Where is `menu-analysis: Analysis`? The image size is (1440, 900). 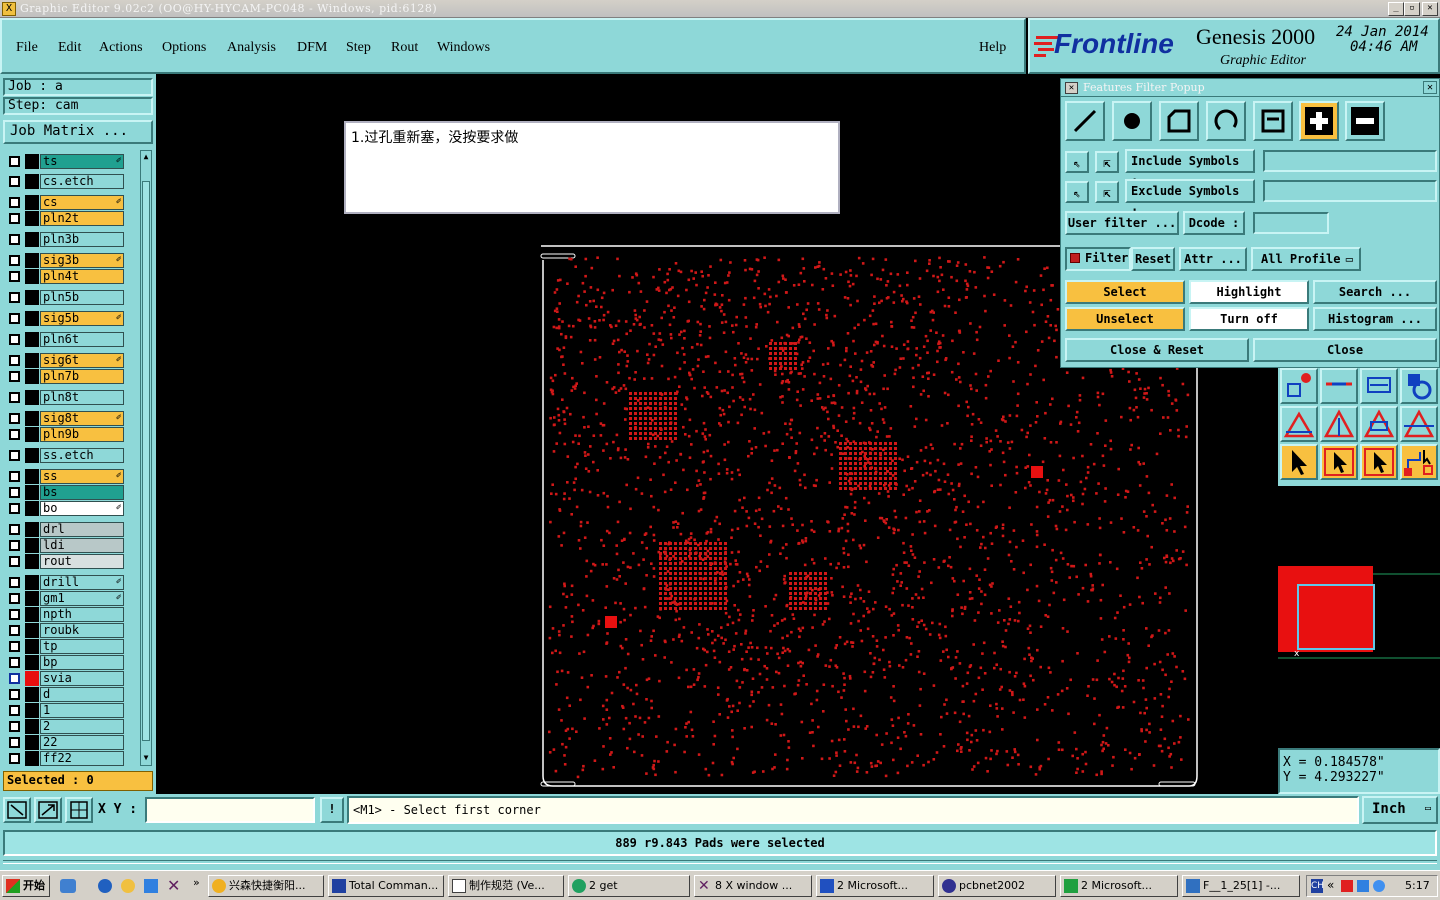 menu-analysis: Analysis is located at coordinates (251, 48).